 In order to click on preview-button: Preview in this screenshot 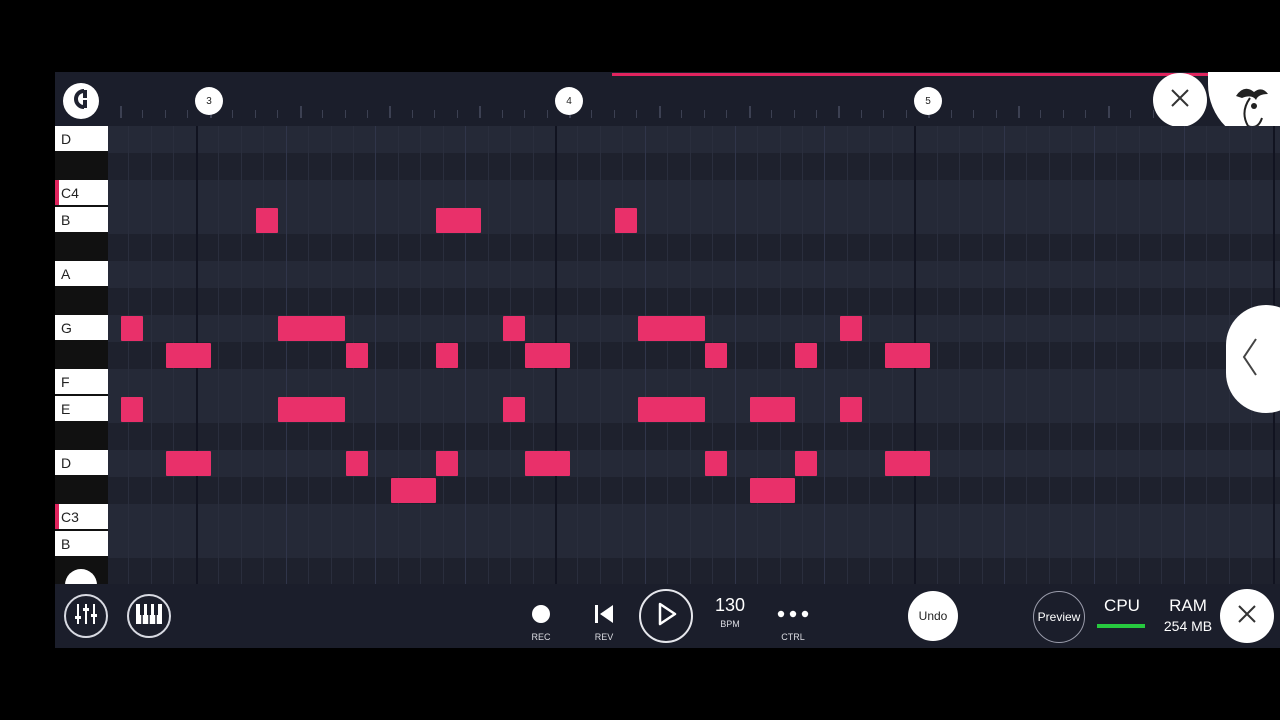, I will do `click(1059, 617)`.